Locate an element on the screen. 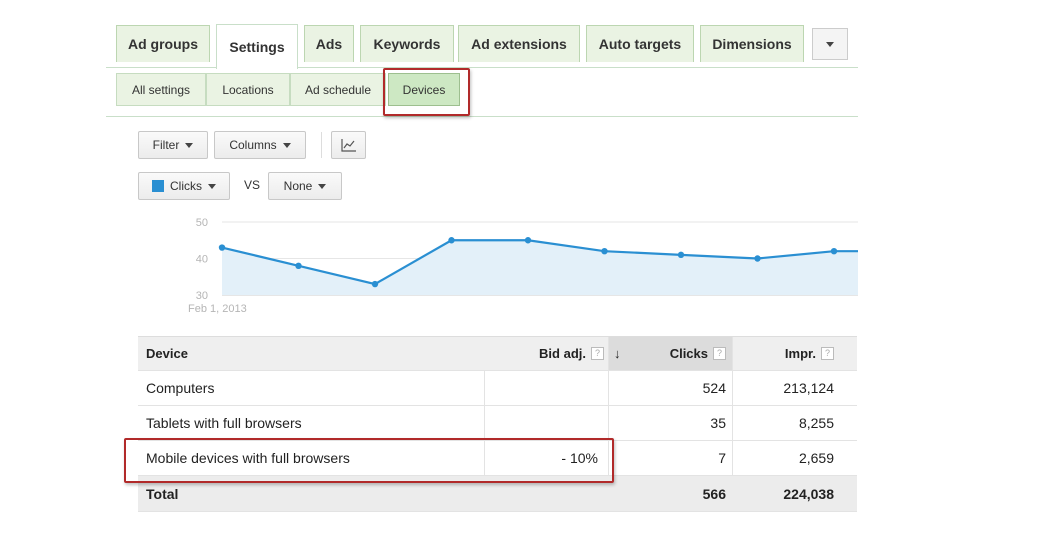 The height and width of the screenshot is (541, 1045). chart-toggle-button is located at coordinates (348, 145).